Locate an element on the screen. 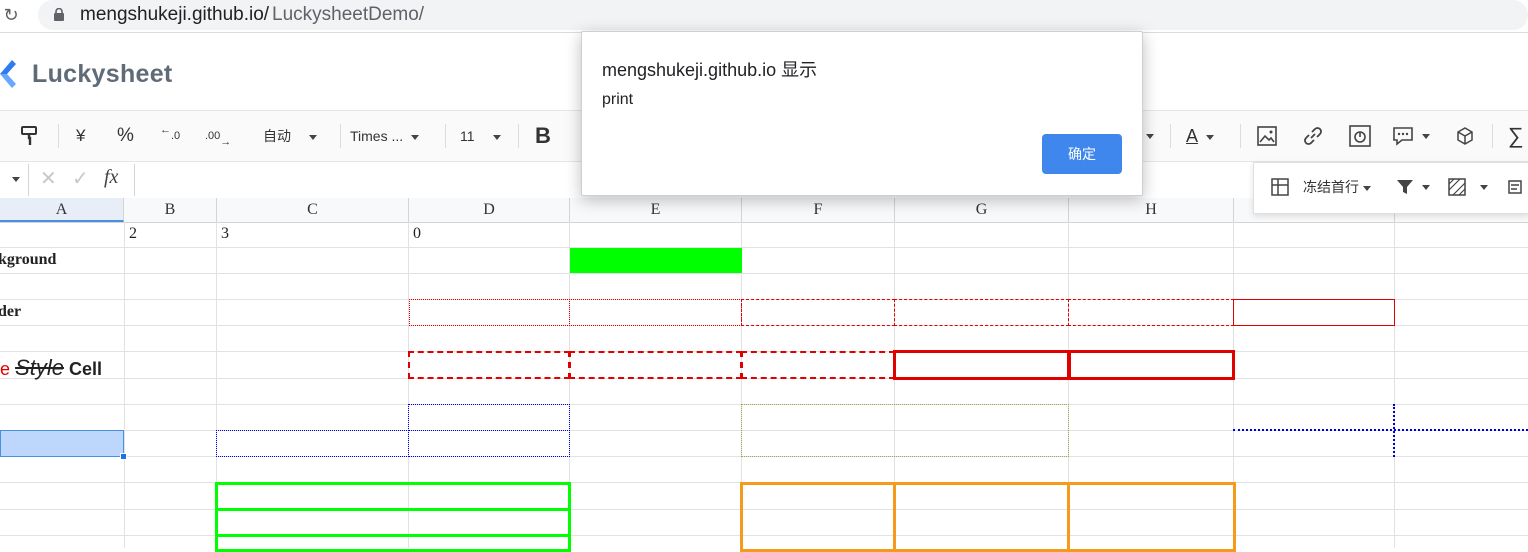 Image resolution: width=1528 pixels, height=552 pixels. comment-icon is located at coordinates (1403, 136).